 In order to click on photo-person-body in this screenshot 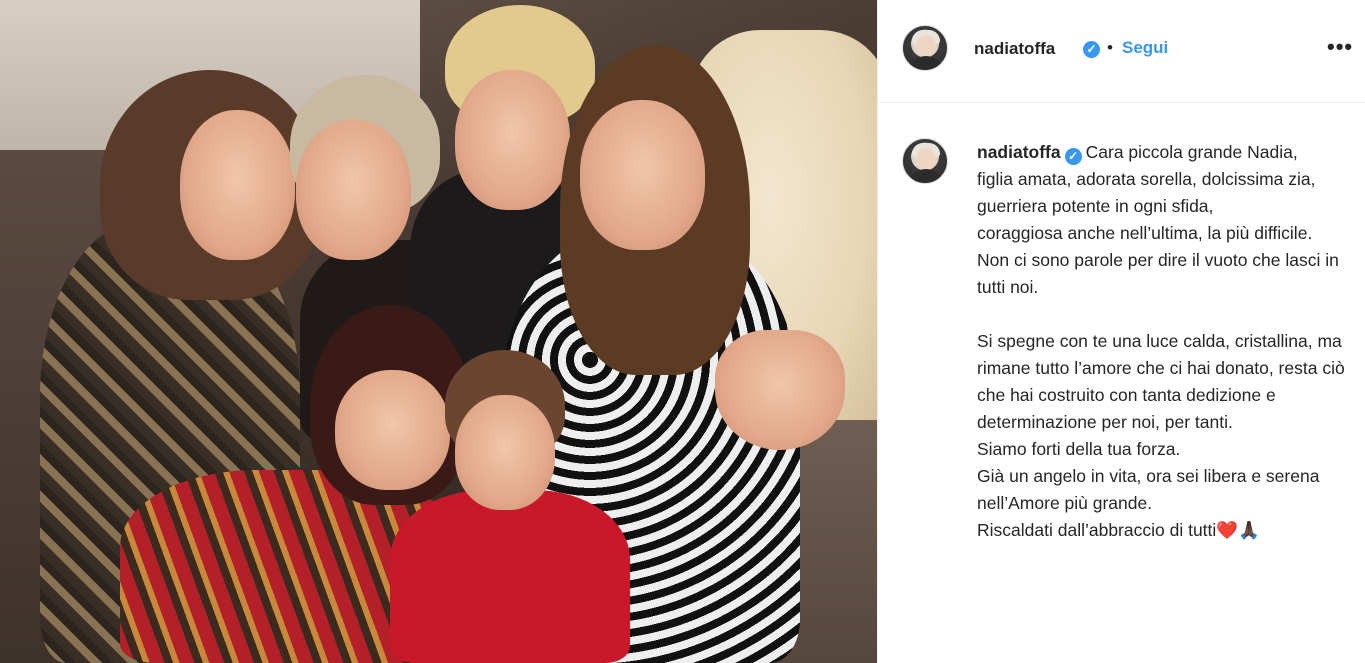, I will do `click(510, 576)`.